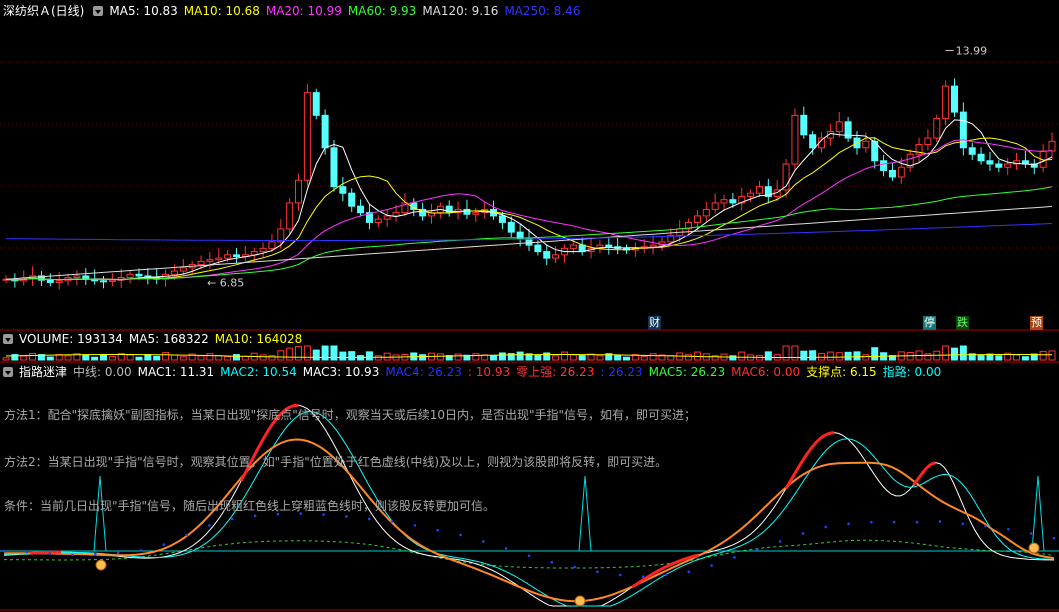 This screenshot has width=1059, height=612. I want to click on mac2-label: MAC2: 10.54, so click(258, 372).